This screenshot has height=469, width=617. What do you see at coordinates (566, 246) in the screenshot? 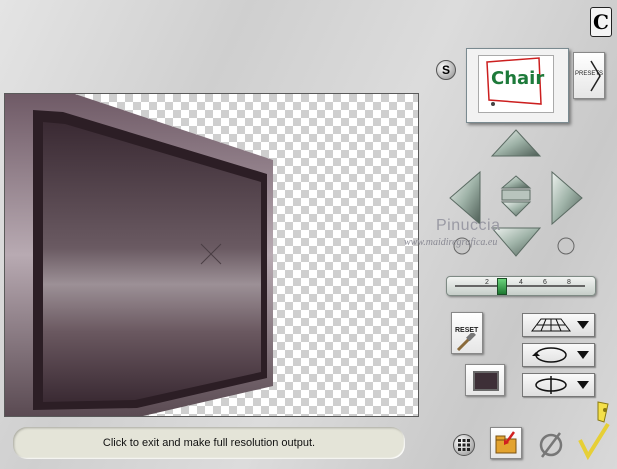
I see `rotate-right-icon` at bounding box center [566, 246].